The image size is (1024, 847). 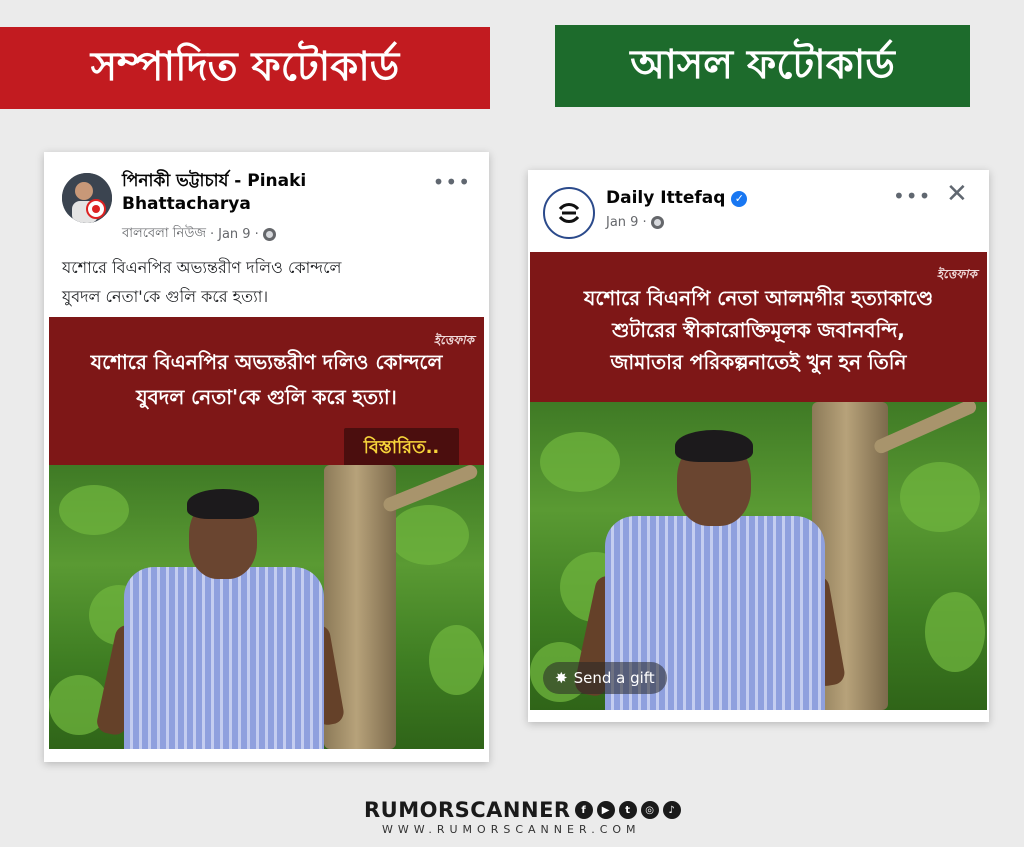 What do you see at coordinates (627, 810) in the screenshot?
I see `twitter-icon: t` at bounding box center [627, 810].